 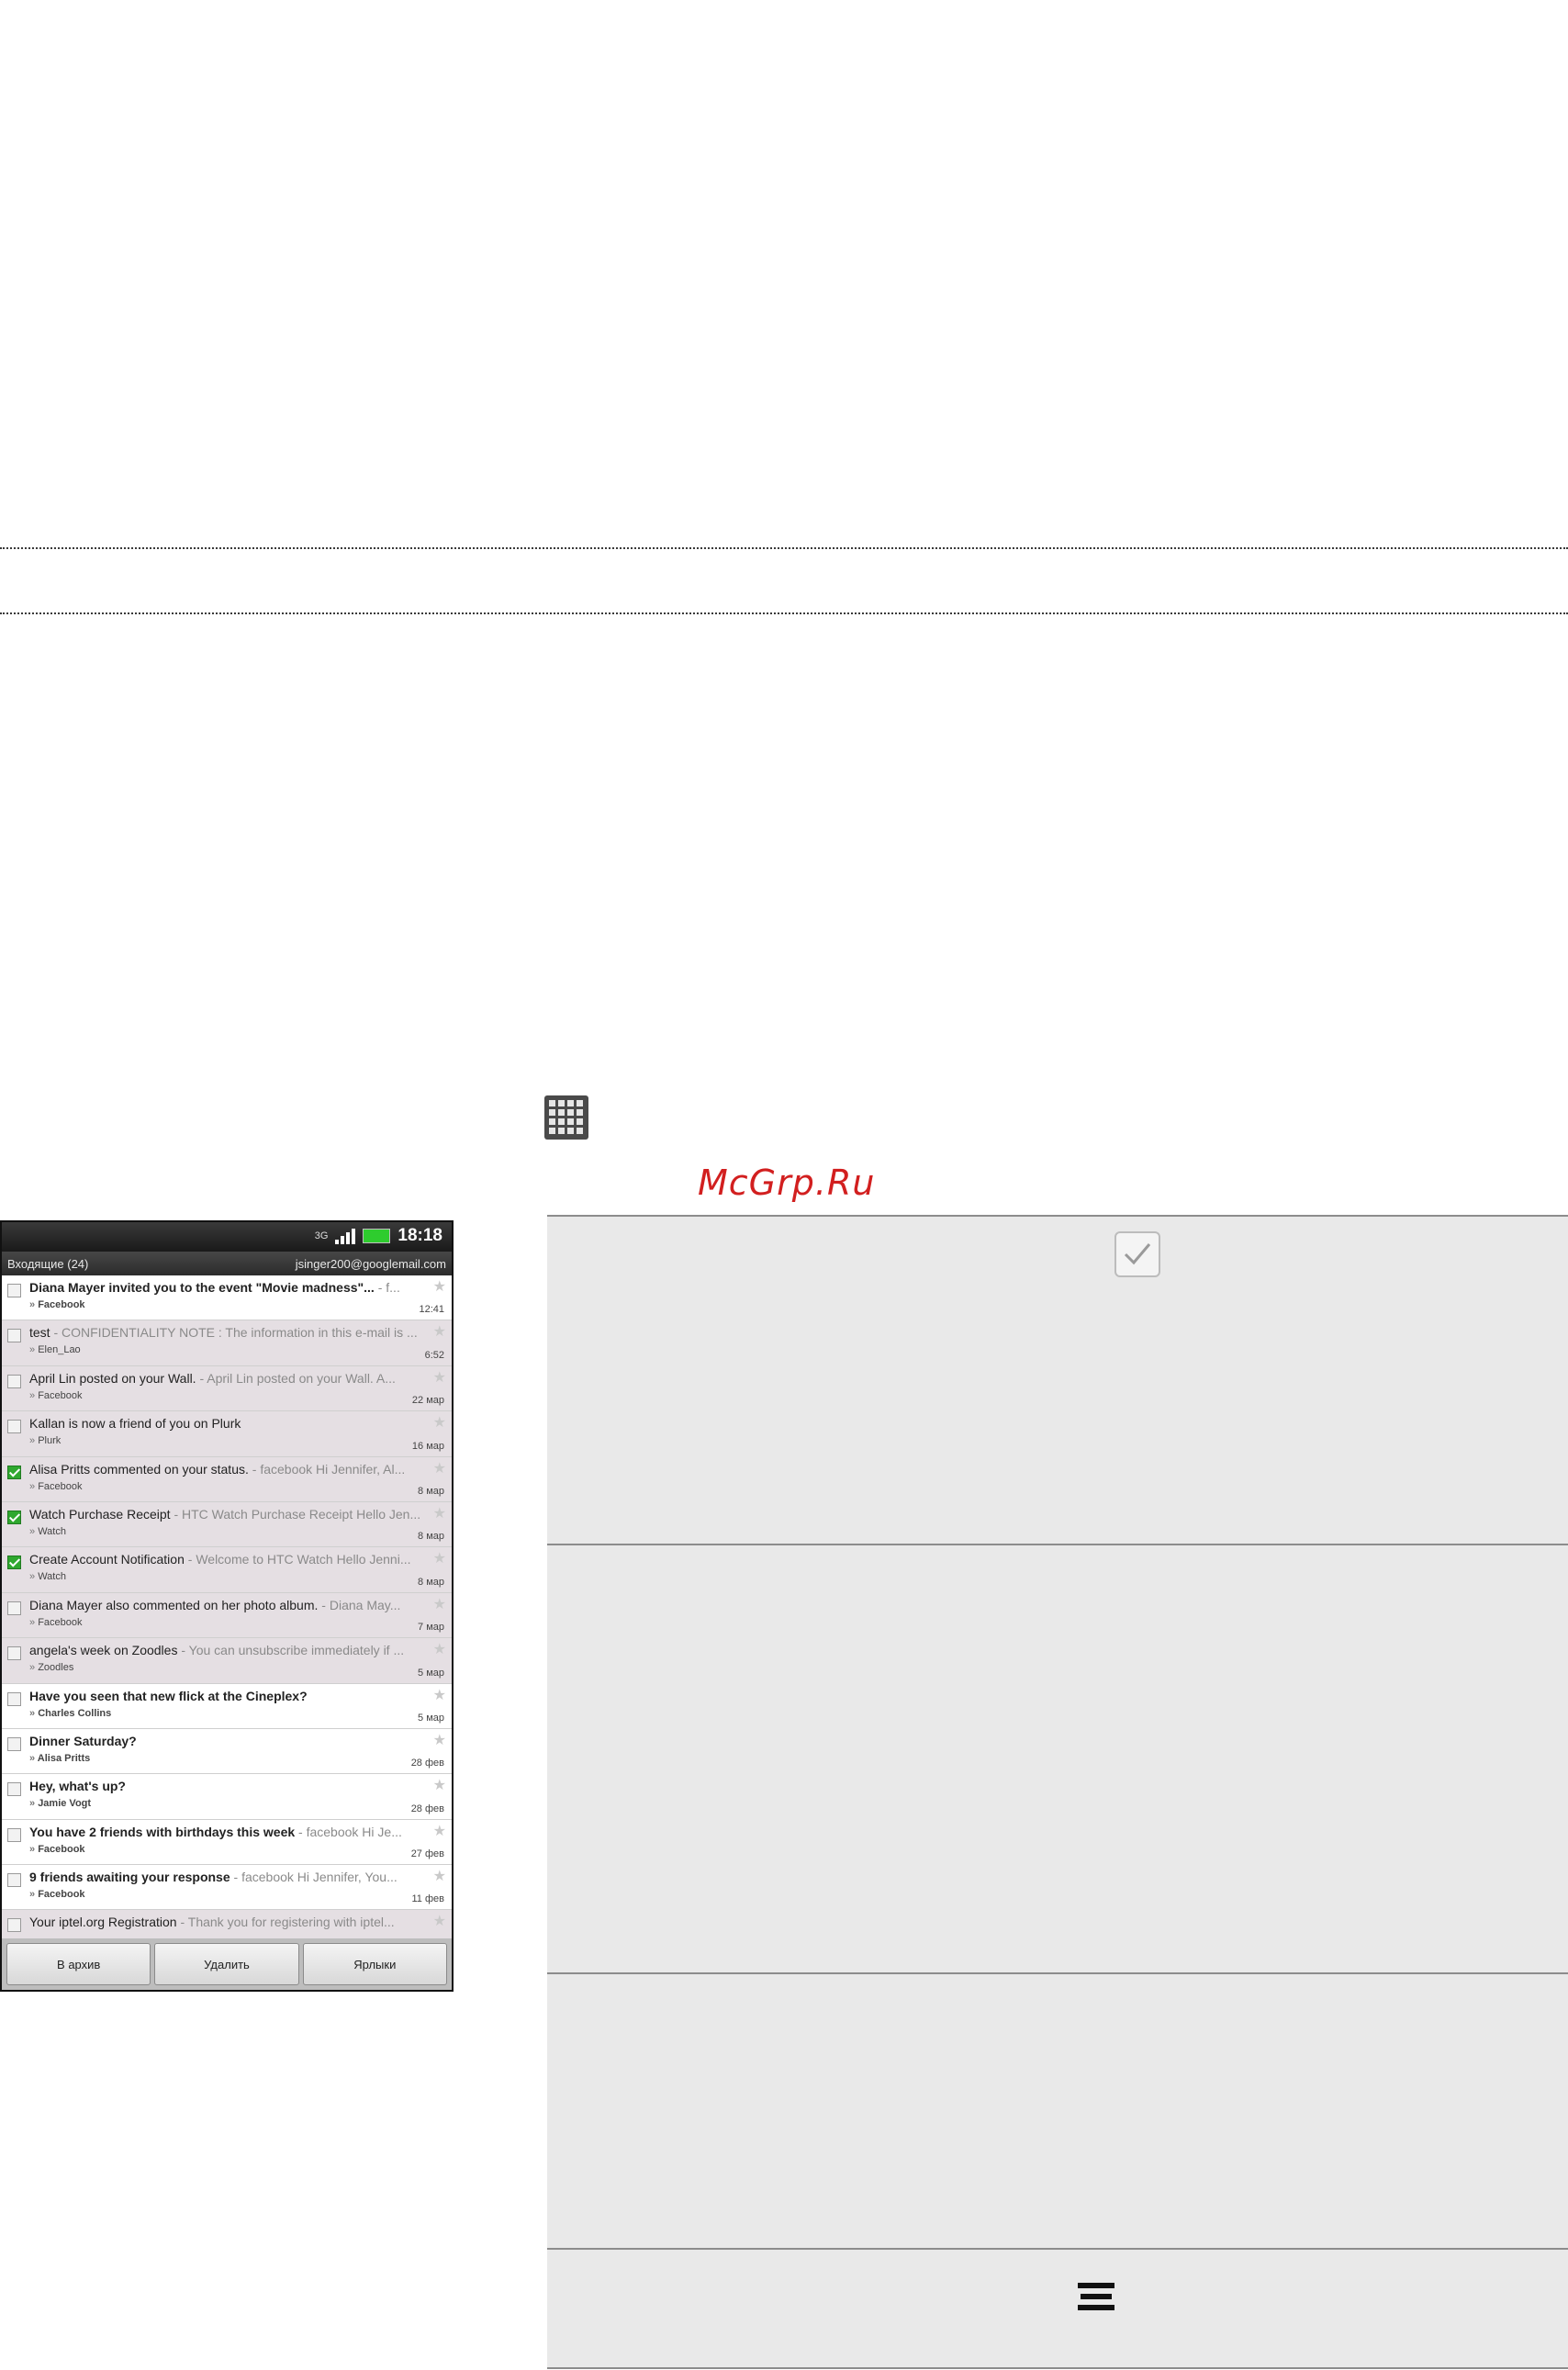 I want to click on message-subject-line: Dinner Saturday?, so click(x=226, y=1741).